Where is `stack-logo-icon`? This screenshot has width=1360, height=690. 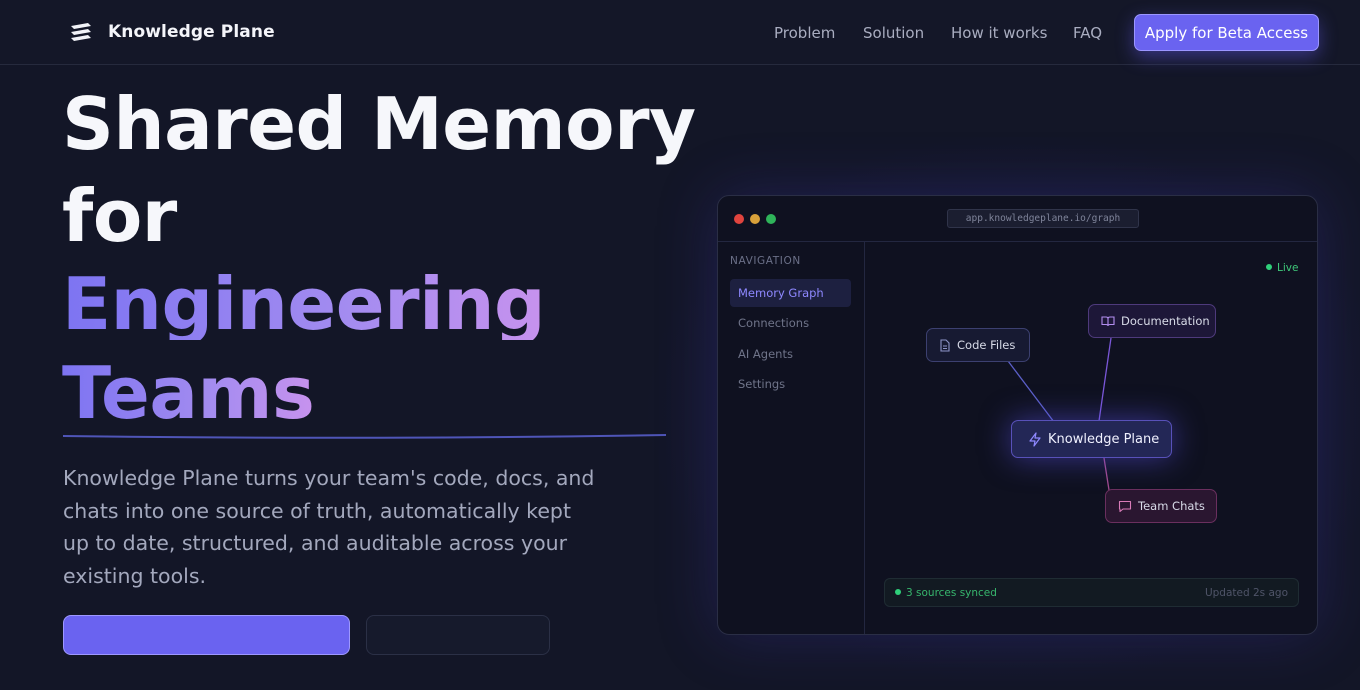 stack-logo-icon is located at coordinates (81, 33).